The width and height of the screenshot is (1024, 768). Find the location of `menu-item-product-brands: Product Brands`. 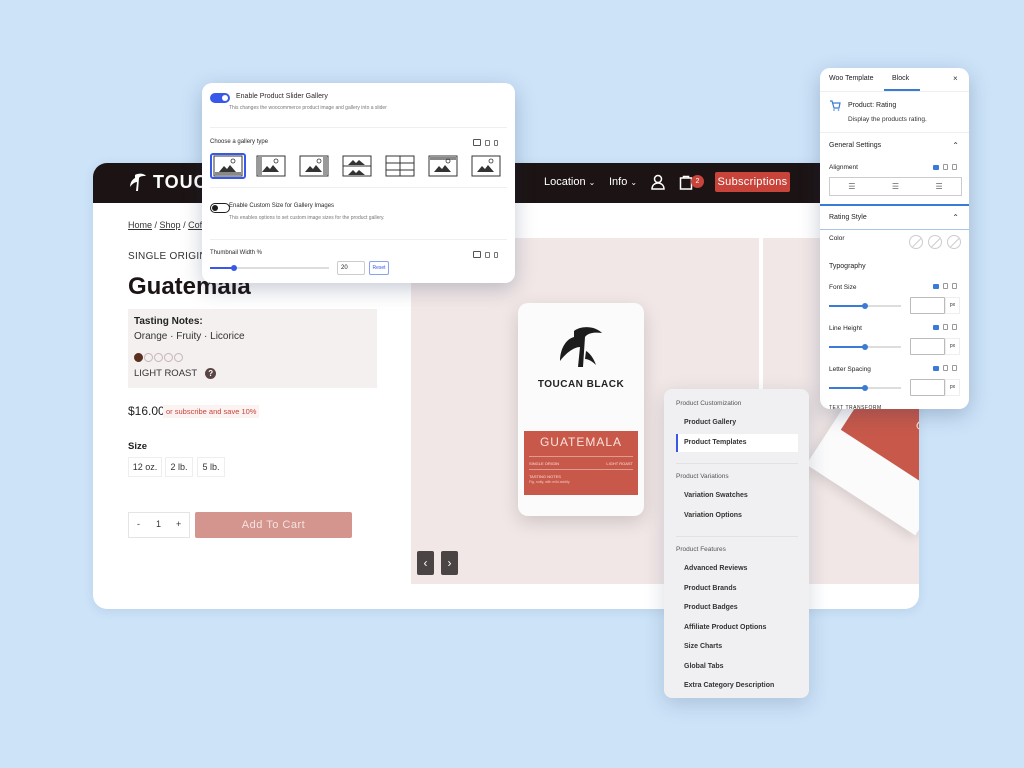

menu-item-product-brands: Product Brands is located at coordinates (710, 588).